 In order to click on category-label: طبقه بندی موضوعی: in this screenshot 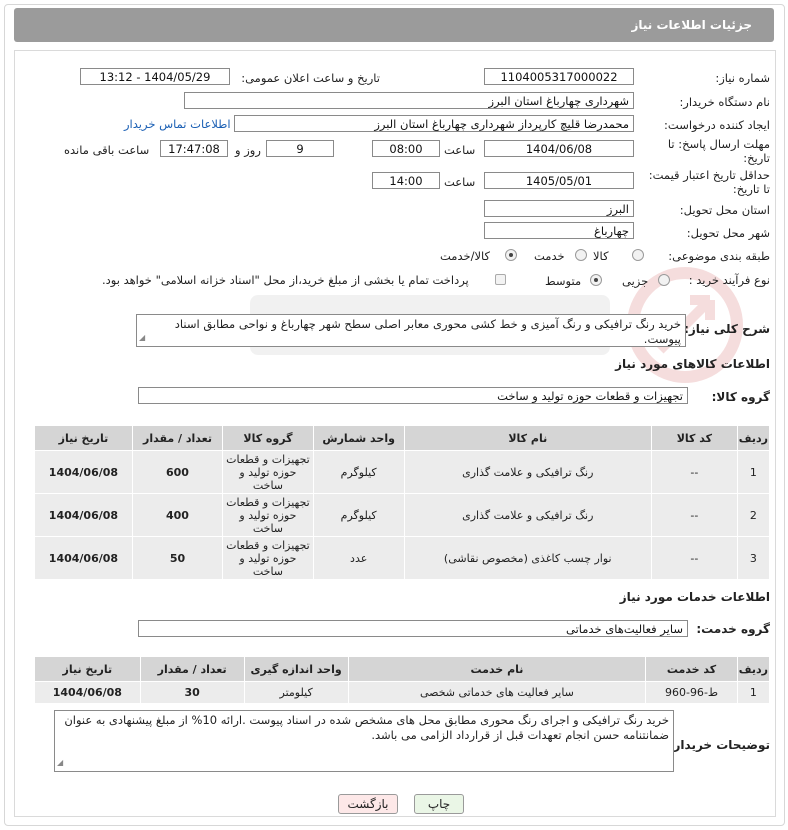, I will do `click(719, 256)`.